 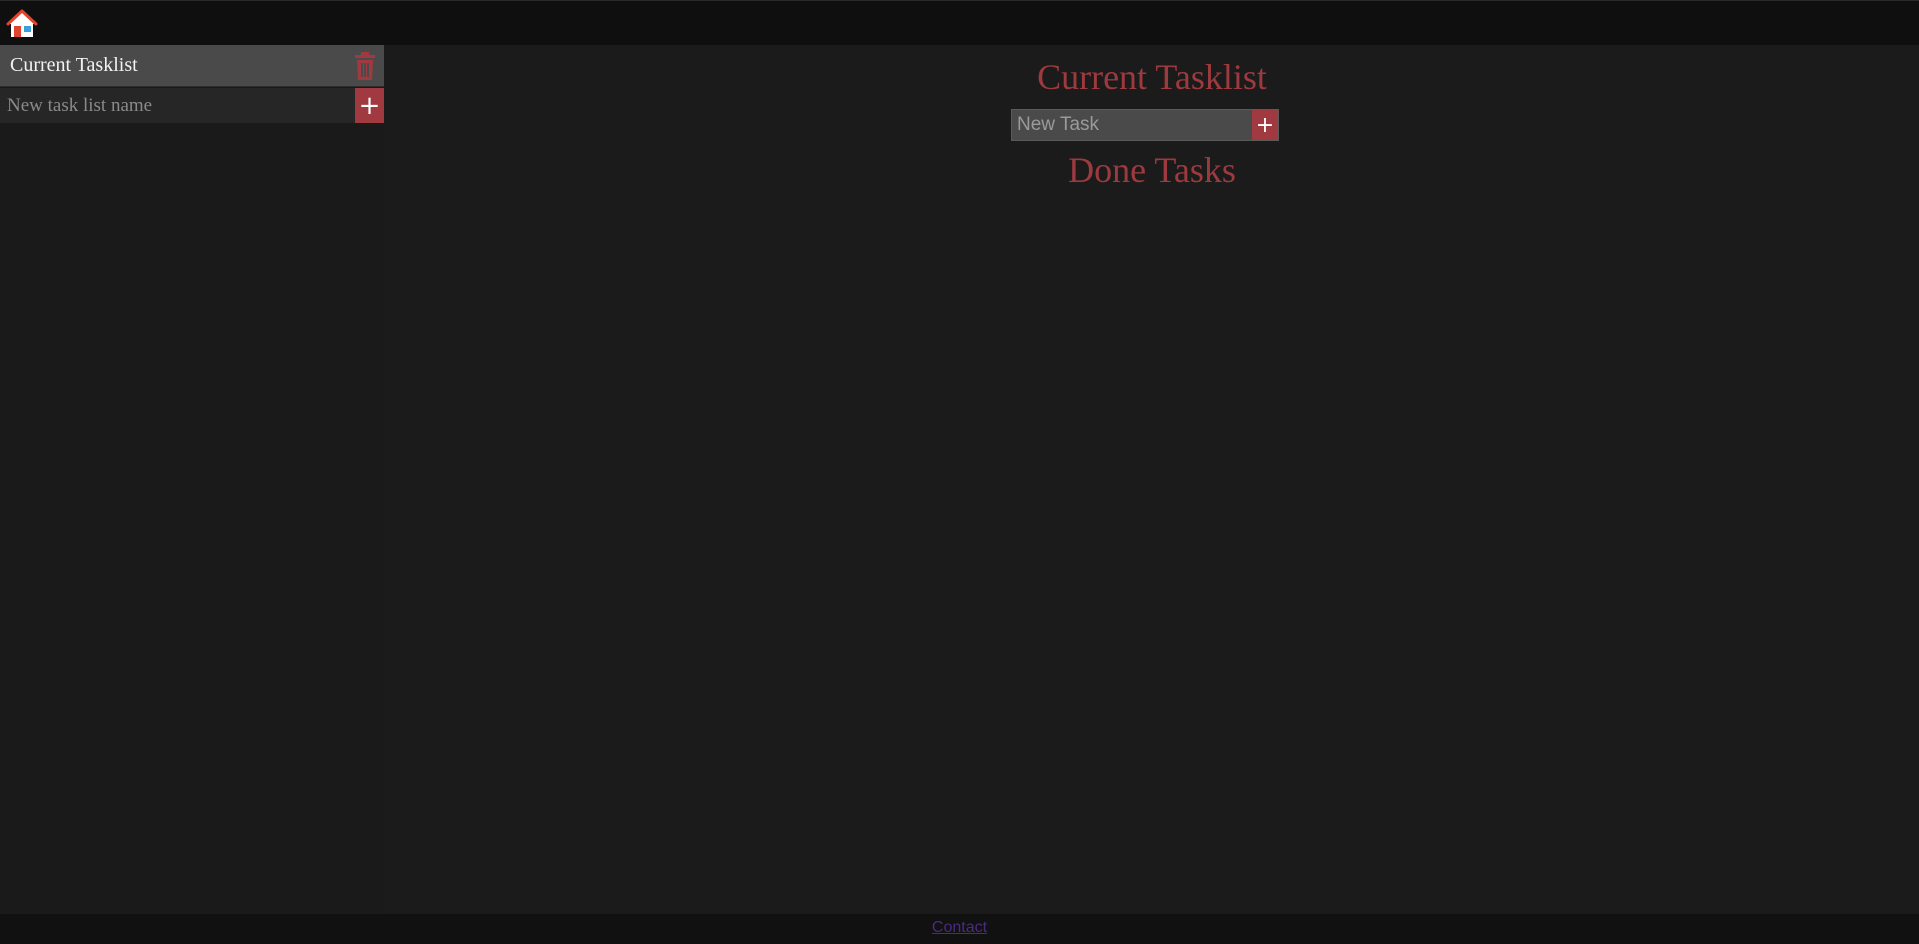 I want to click on add-task-button: +, so click(x=1265, y=125).